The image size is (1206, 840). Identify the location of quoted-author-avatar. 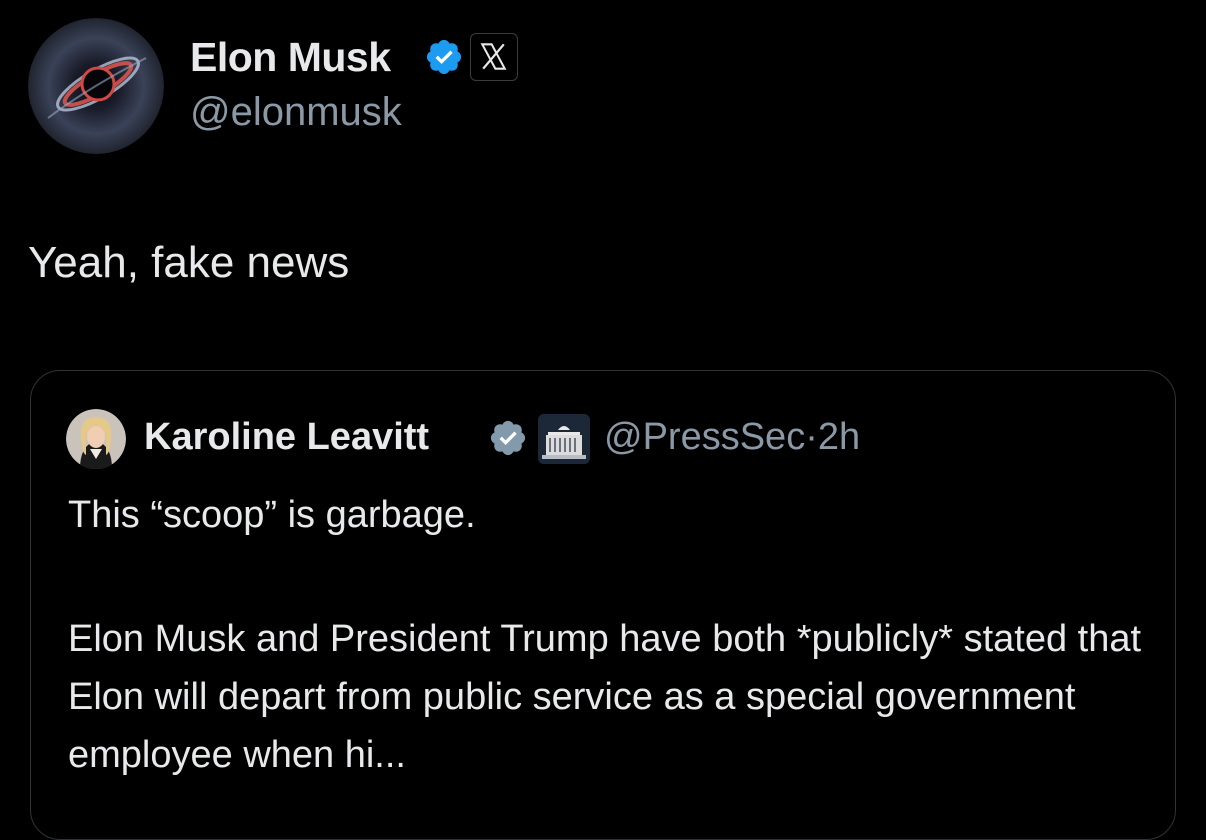
(96, 439).